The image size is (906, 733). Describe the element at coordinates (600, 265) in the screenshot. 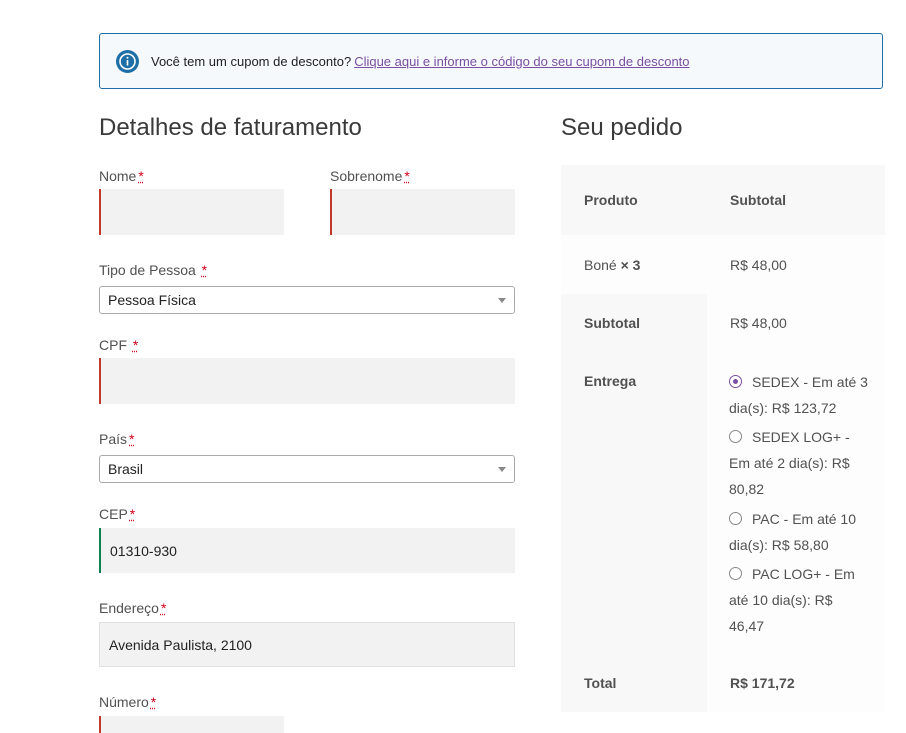

I see `item-name: Boné` at that location.